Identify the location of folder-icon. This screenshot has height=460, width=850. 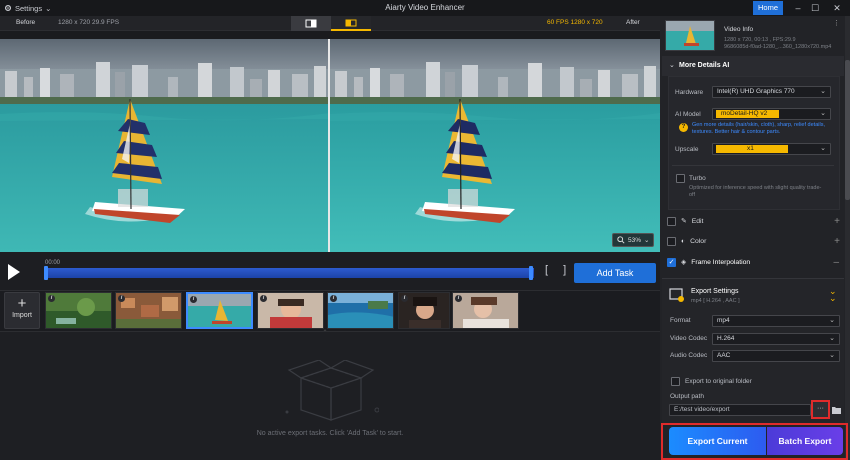
(836, 410).